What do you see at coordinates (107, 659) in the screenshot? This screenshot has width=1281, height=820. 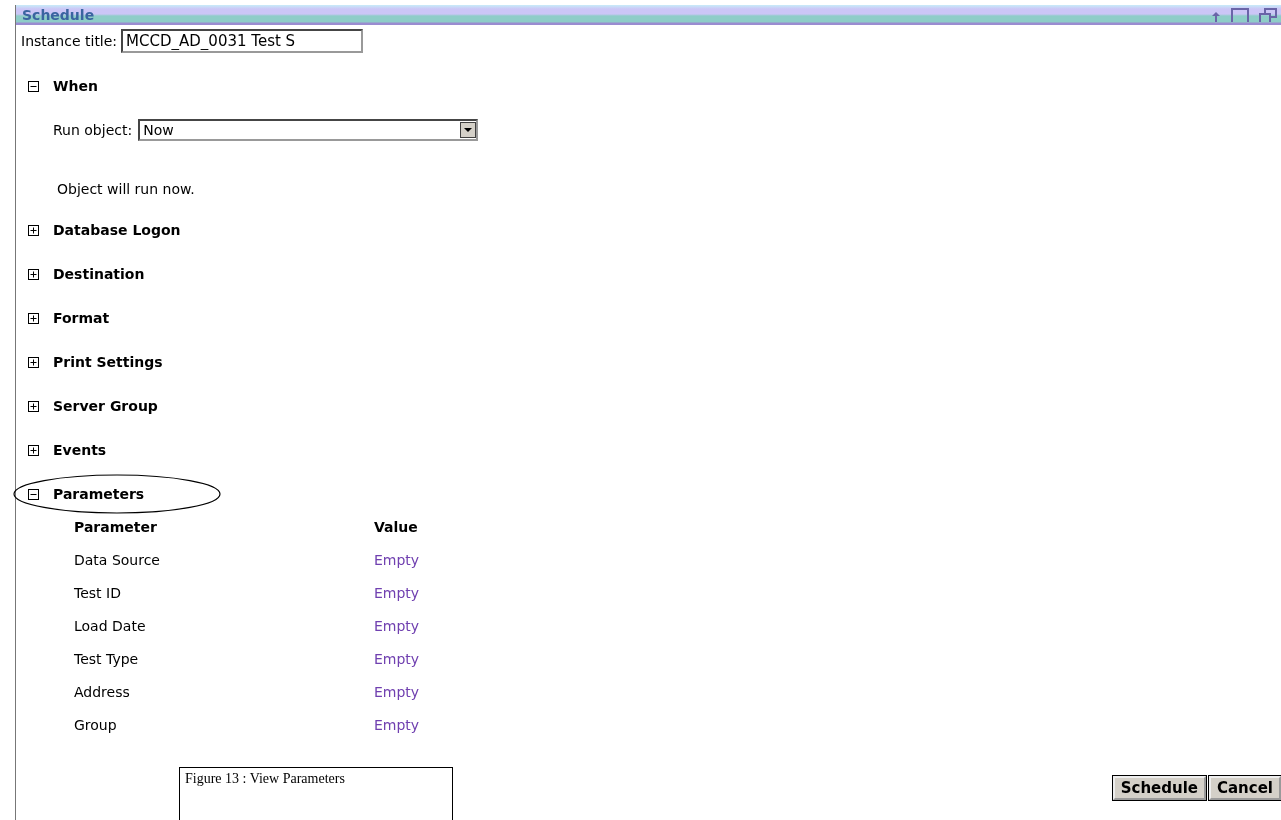 I see `parameter-name: Test Type` at bounding box center [107, 659].